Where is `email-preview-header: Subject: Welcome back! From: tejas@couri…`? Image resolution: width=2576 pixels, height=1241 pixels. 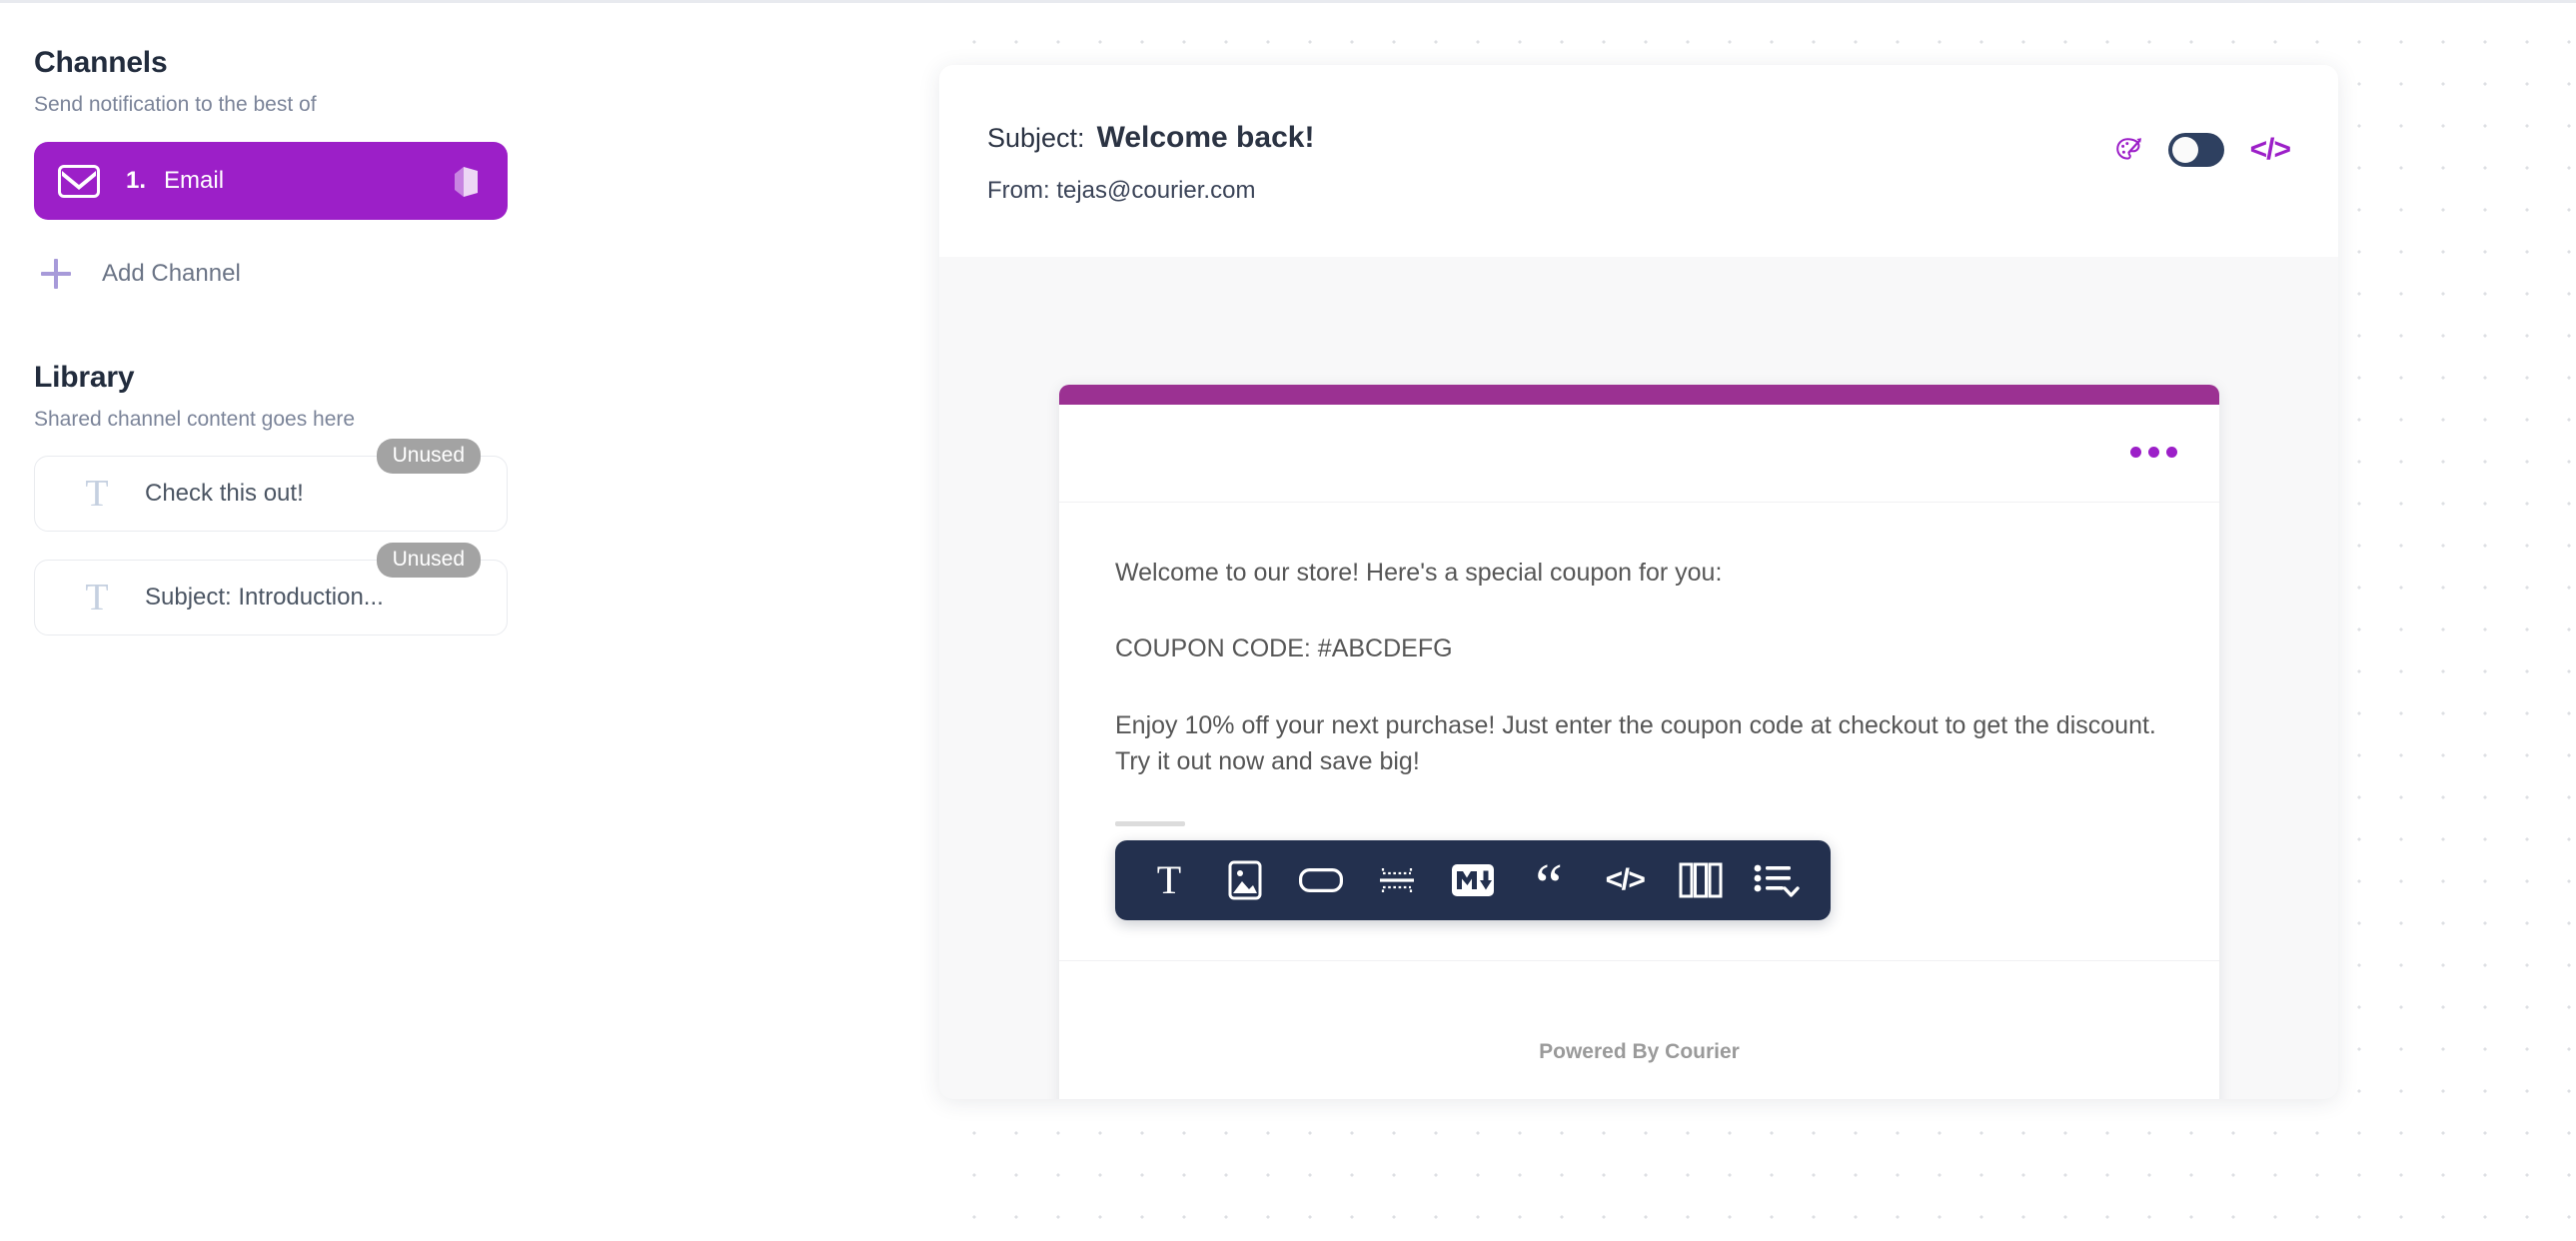
email-preview-header: Subject: Welcome back! From: tejas@couri… is located at coordinates (1638, 161).